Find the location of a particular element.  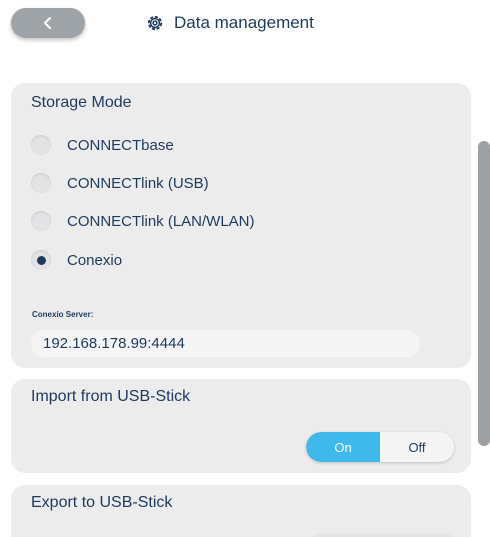

radio-connectlink-usb: CONNECTlink (USB) is located at coordinates (120, 183).